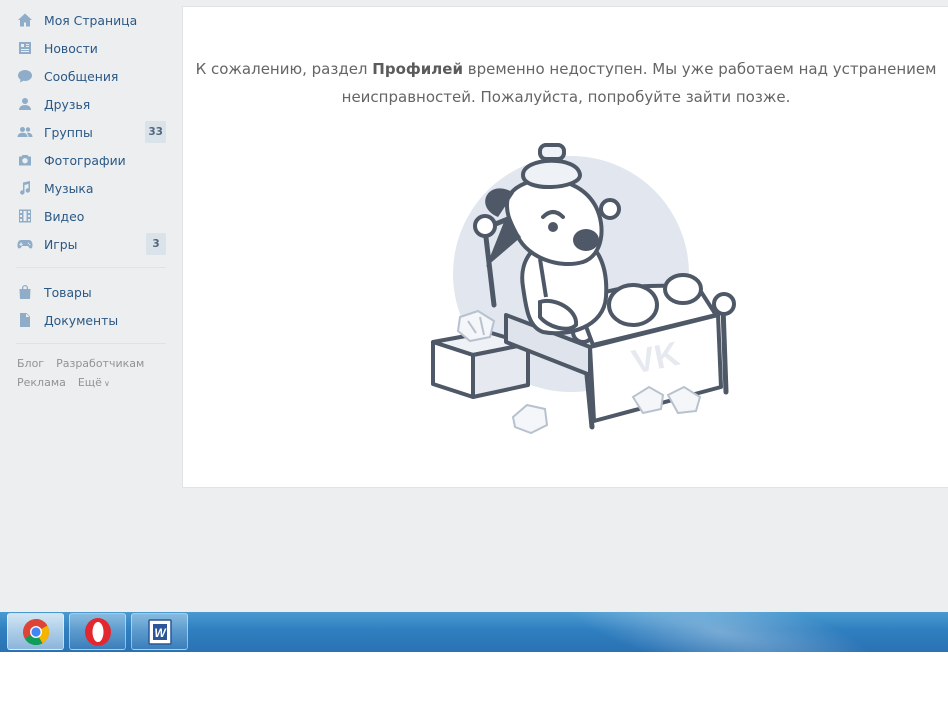 Image resolution: width=948 pixels, height=711 pixels. What do you see at coordinates (86, 216) in the screenshot?
I see `sidebar-item-video: Видео` at bounding box center [86, 216].